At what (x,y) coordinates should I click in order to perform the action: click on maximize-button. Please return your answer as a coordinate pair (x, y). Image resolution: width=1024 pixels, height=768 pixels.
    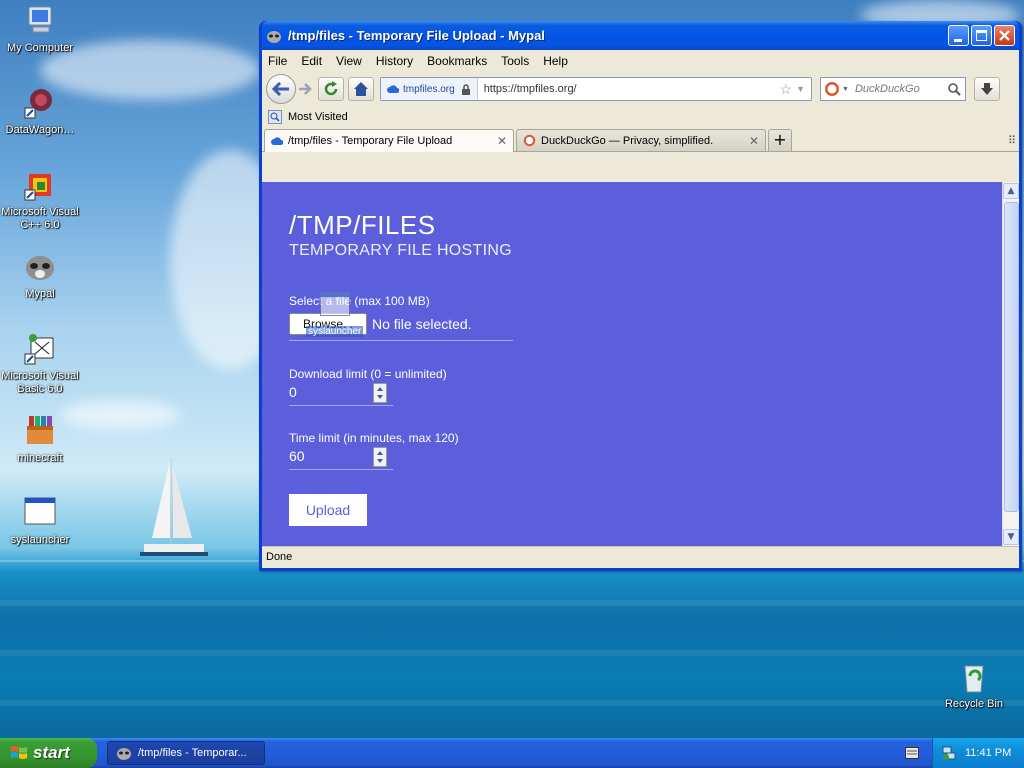
    Looking at the image, I should click on (981, 35).